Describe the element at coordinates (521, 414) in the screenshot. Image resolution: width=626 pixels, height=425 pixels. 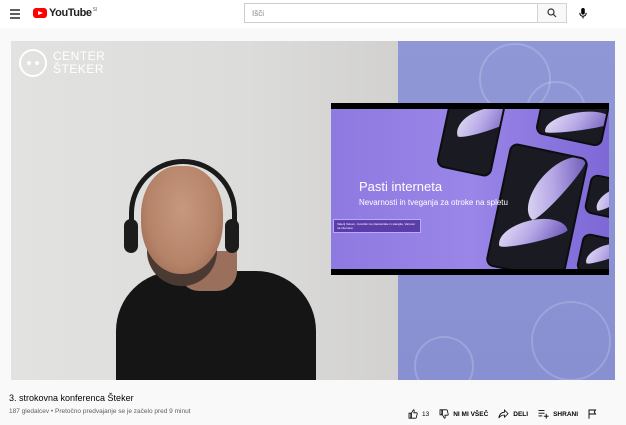
I see `share-label: DELI` at that location.